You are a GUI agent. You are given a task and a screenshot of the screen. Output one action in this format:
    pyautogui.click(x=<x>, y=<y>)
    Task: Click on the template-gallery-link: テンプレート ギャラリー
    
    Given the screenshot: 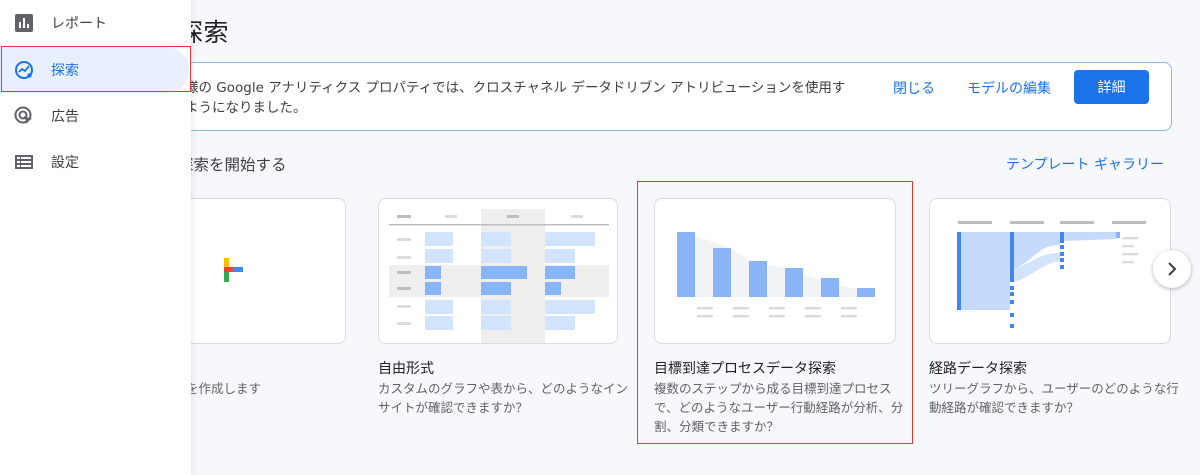 What is the action you would take?
    pyautogui.click(x=1085, y=164)
    